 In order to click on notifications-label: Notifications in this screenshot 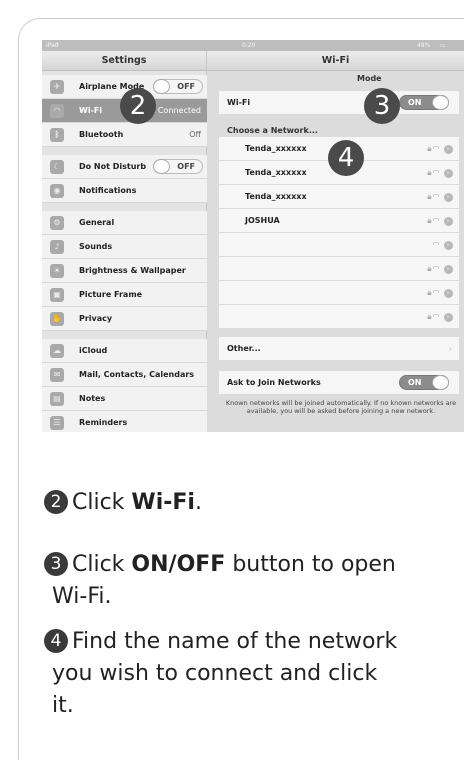, I will do `click(108, 190)`.